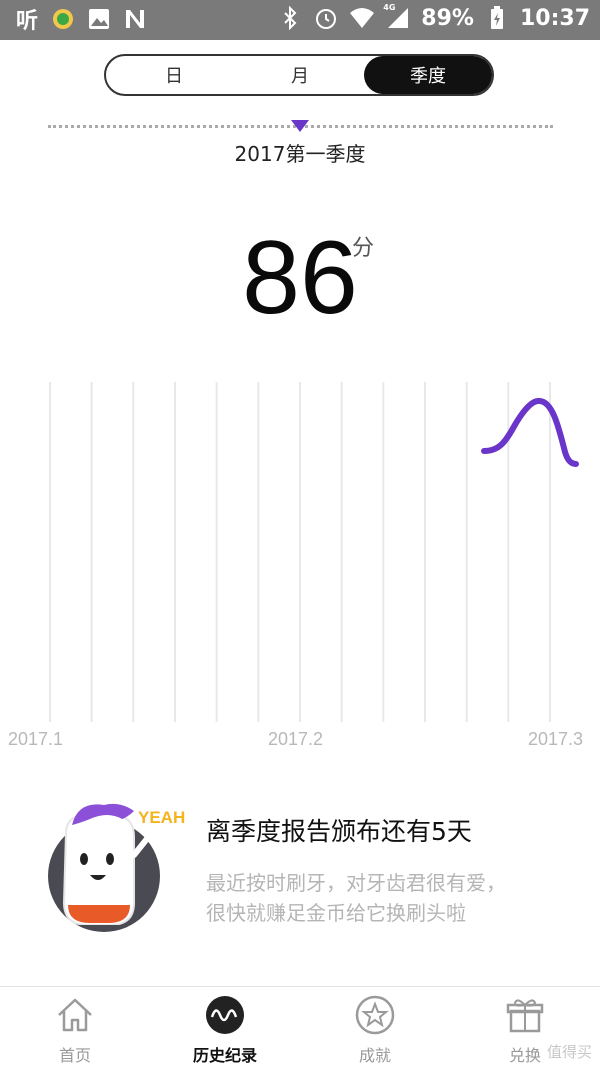 The height and width of the screenshot is (1068, 600). I want to click on tooth-mascot-avatar, so click(104, 867).